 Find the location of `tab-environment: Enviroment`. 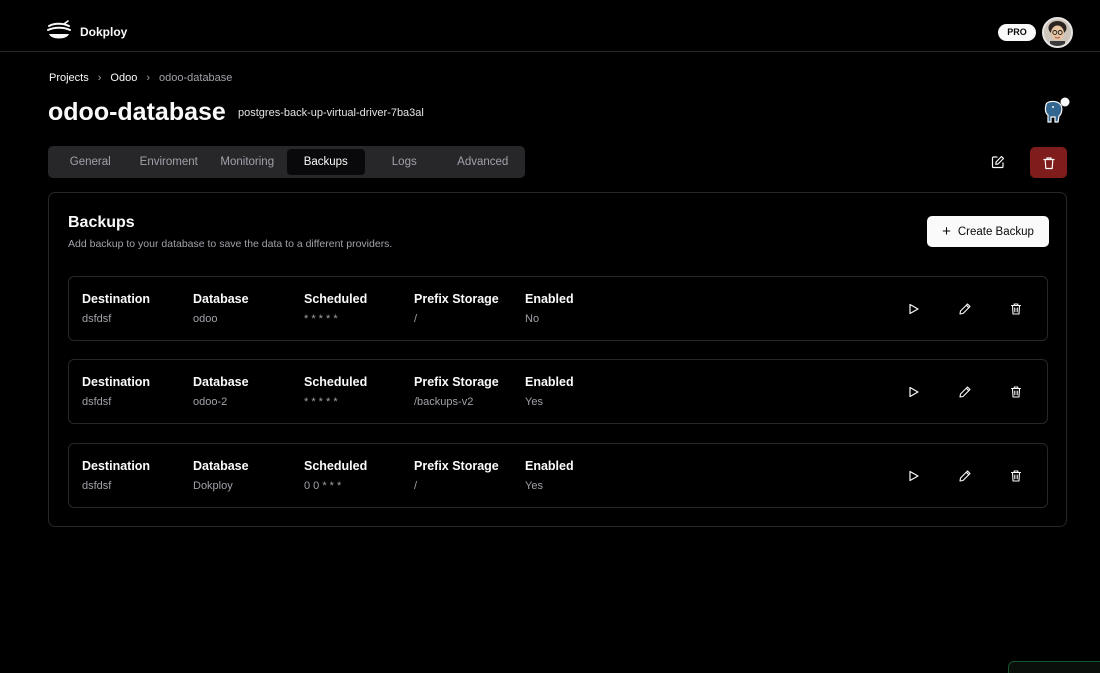

tab-environment: Enviroment is located at coordinates (169, 162).